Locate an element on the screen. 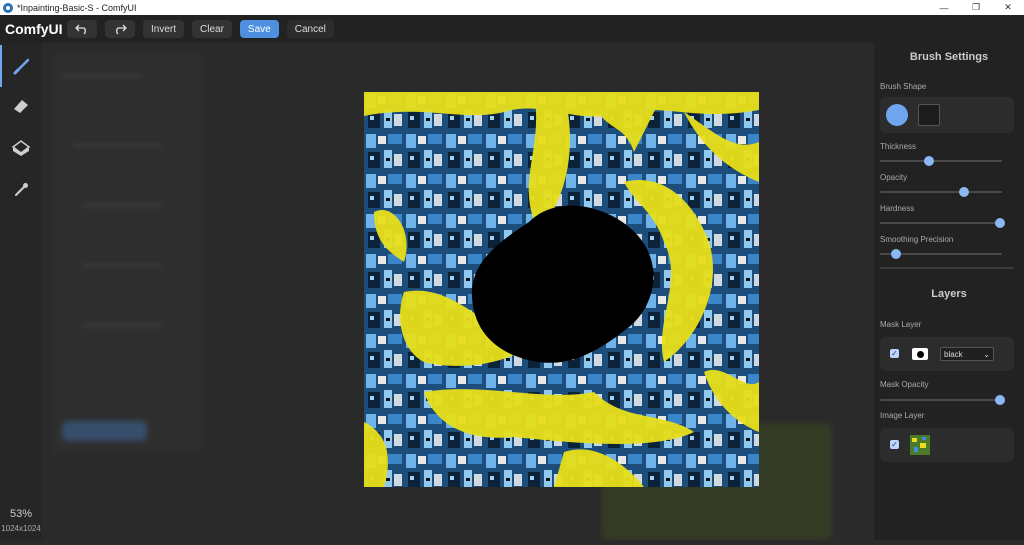 This screenshot has height=545, width=1024. brush-tool is located at coordinates (21, 66).